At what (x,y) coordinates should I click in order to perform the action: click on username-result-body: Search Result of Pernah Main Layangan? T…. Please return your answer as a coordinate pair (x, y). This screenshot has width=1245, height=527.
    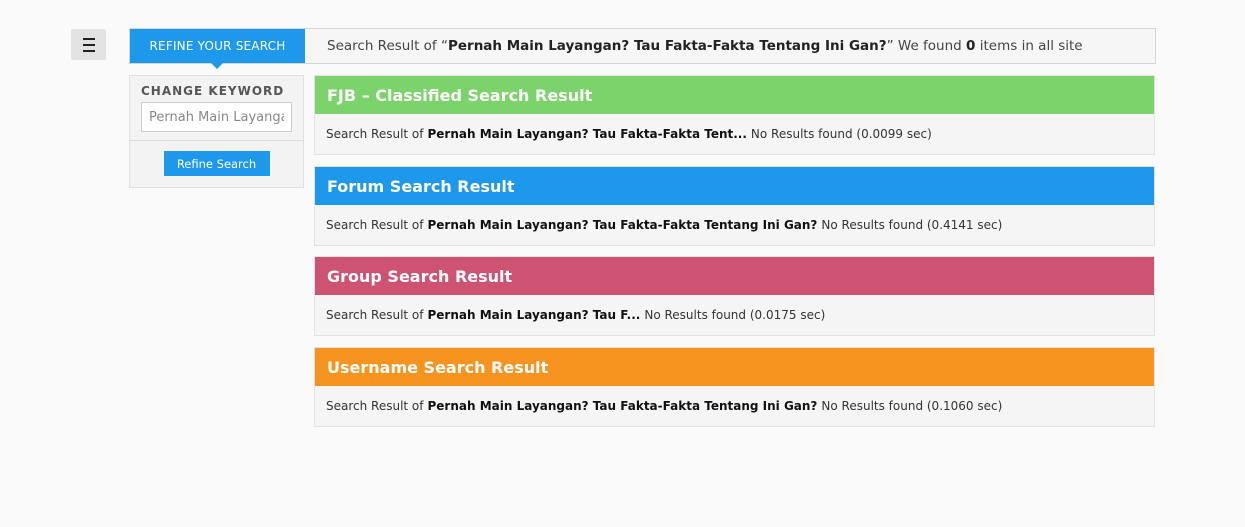
    Looking at the image, I should click on (734, 406).